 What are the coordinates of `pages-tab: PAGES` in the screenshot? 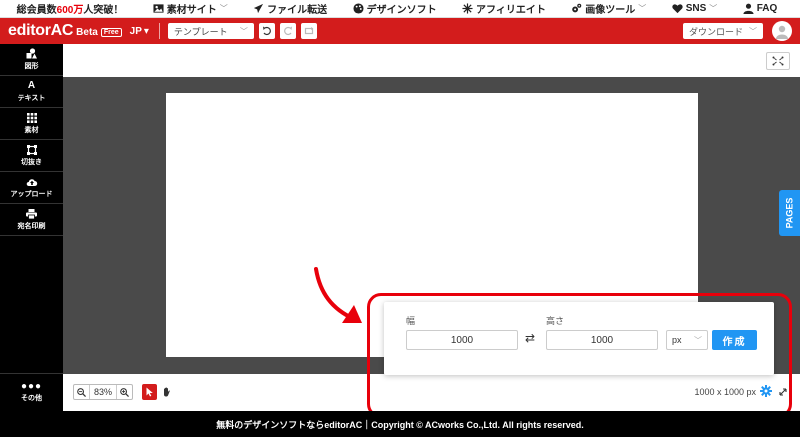 It's located at (789, 213).